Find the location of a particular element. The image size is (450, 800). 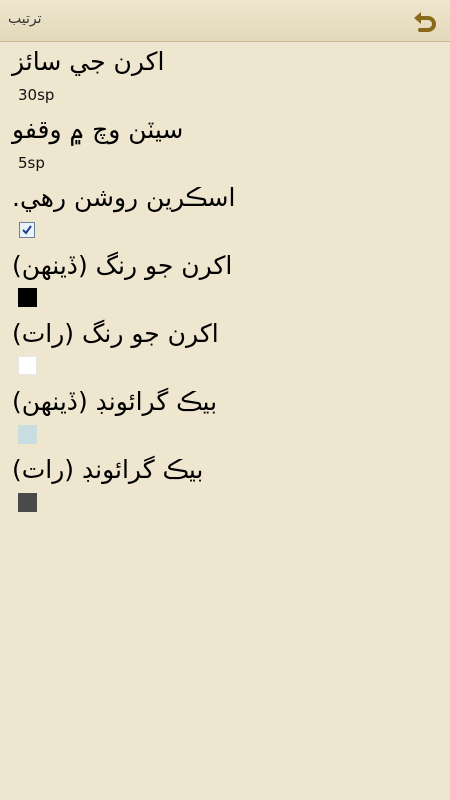

checkmark-icon is located at coordinates (27, 230).